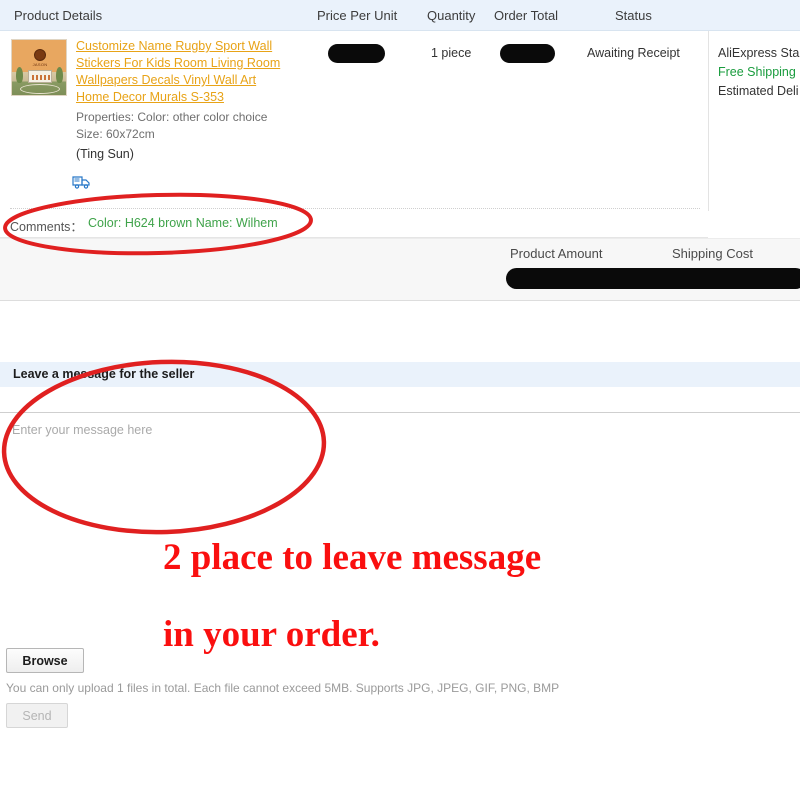 Image resolution: width=800 pixels, height=797 pixels. What do you see at coordinates (58, 15) in the screenshot?
I see `column-header-product-details: Product Details` at bounding box center [58, 15].